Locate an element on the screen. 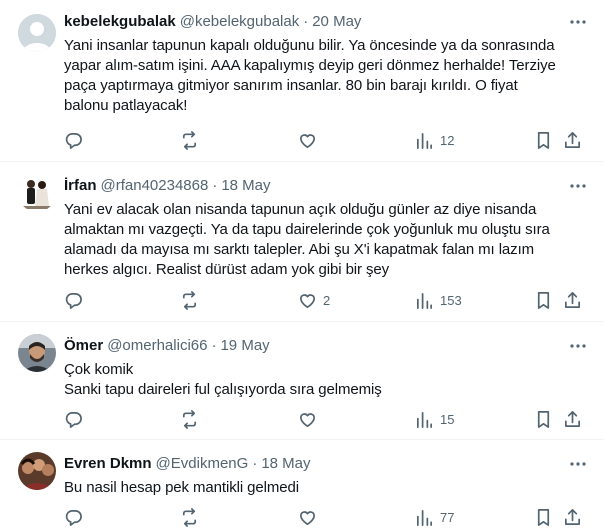  man-photo-icon is located at coordinates (37, 353).